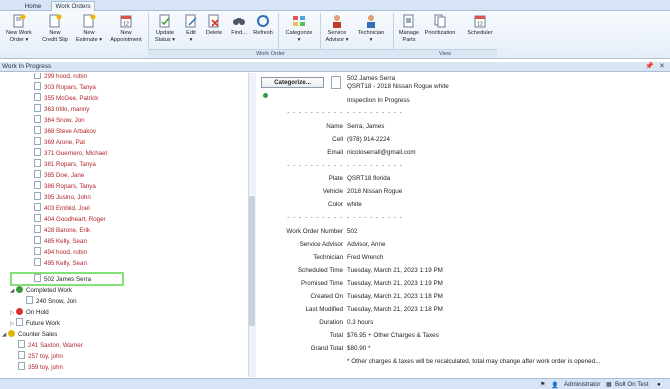 This screenshot has width=670, height=389. What do you see at coordinates (299, 36) in the screenshot?
I see `categorize-label: Categorize ▾` at bounding box center [299, 36].